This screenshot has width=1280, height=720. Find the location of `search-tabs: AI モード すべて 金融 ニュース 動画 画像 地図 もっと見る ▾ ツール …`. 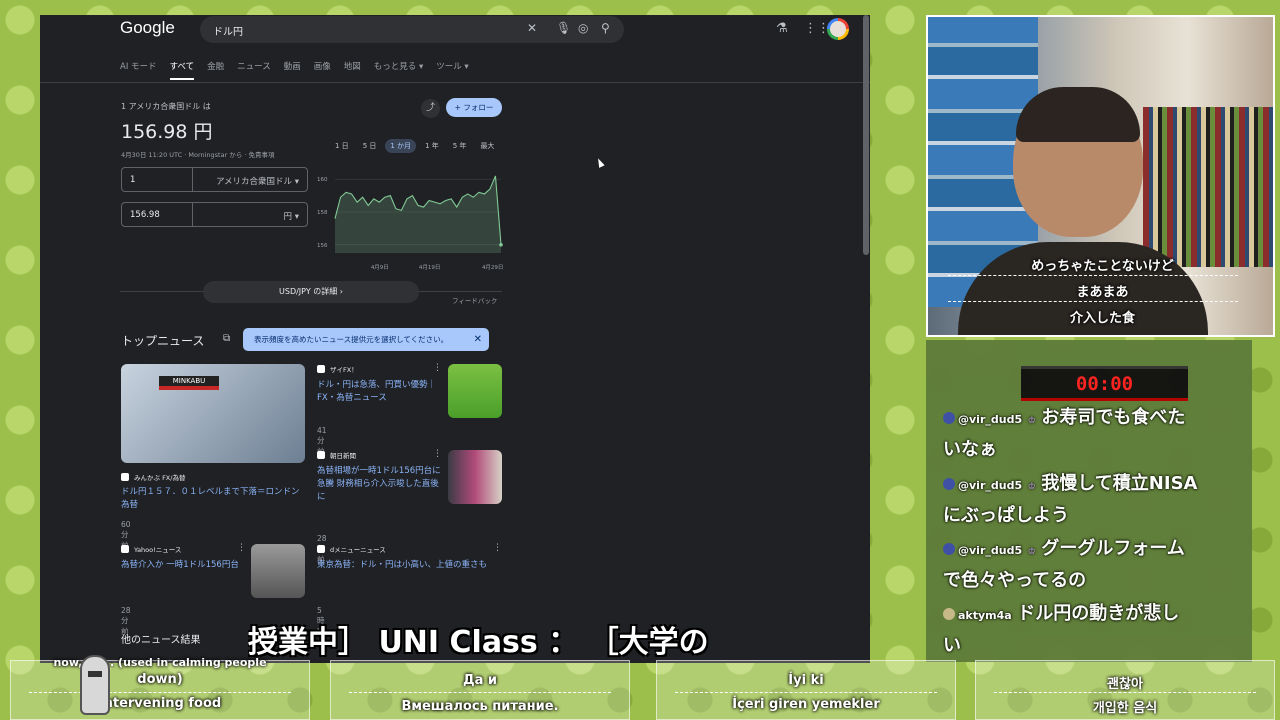

search-tabs: AI モード すべて 金融 ニュース 動画 画像 地図 もっと見る ▾ ツール … is located at coordinates (301, 70).